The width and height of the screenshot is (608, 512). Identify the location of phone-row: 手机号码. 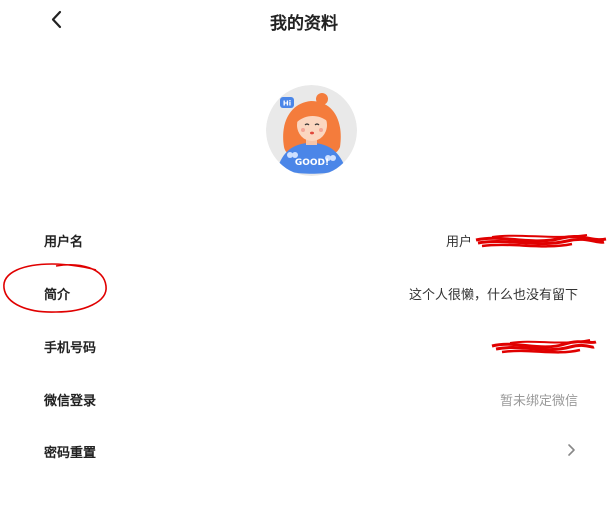
(304, 346).